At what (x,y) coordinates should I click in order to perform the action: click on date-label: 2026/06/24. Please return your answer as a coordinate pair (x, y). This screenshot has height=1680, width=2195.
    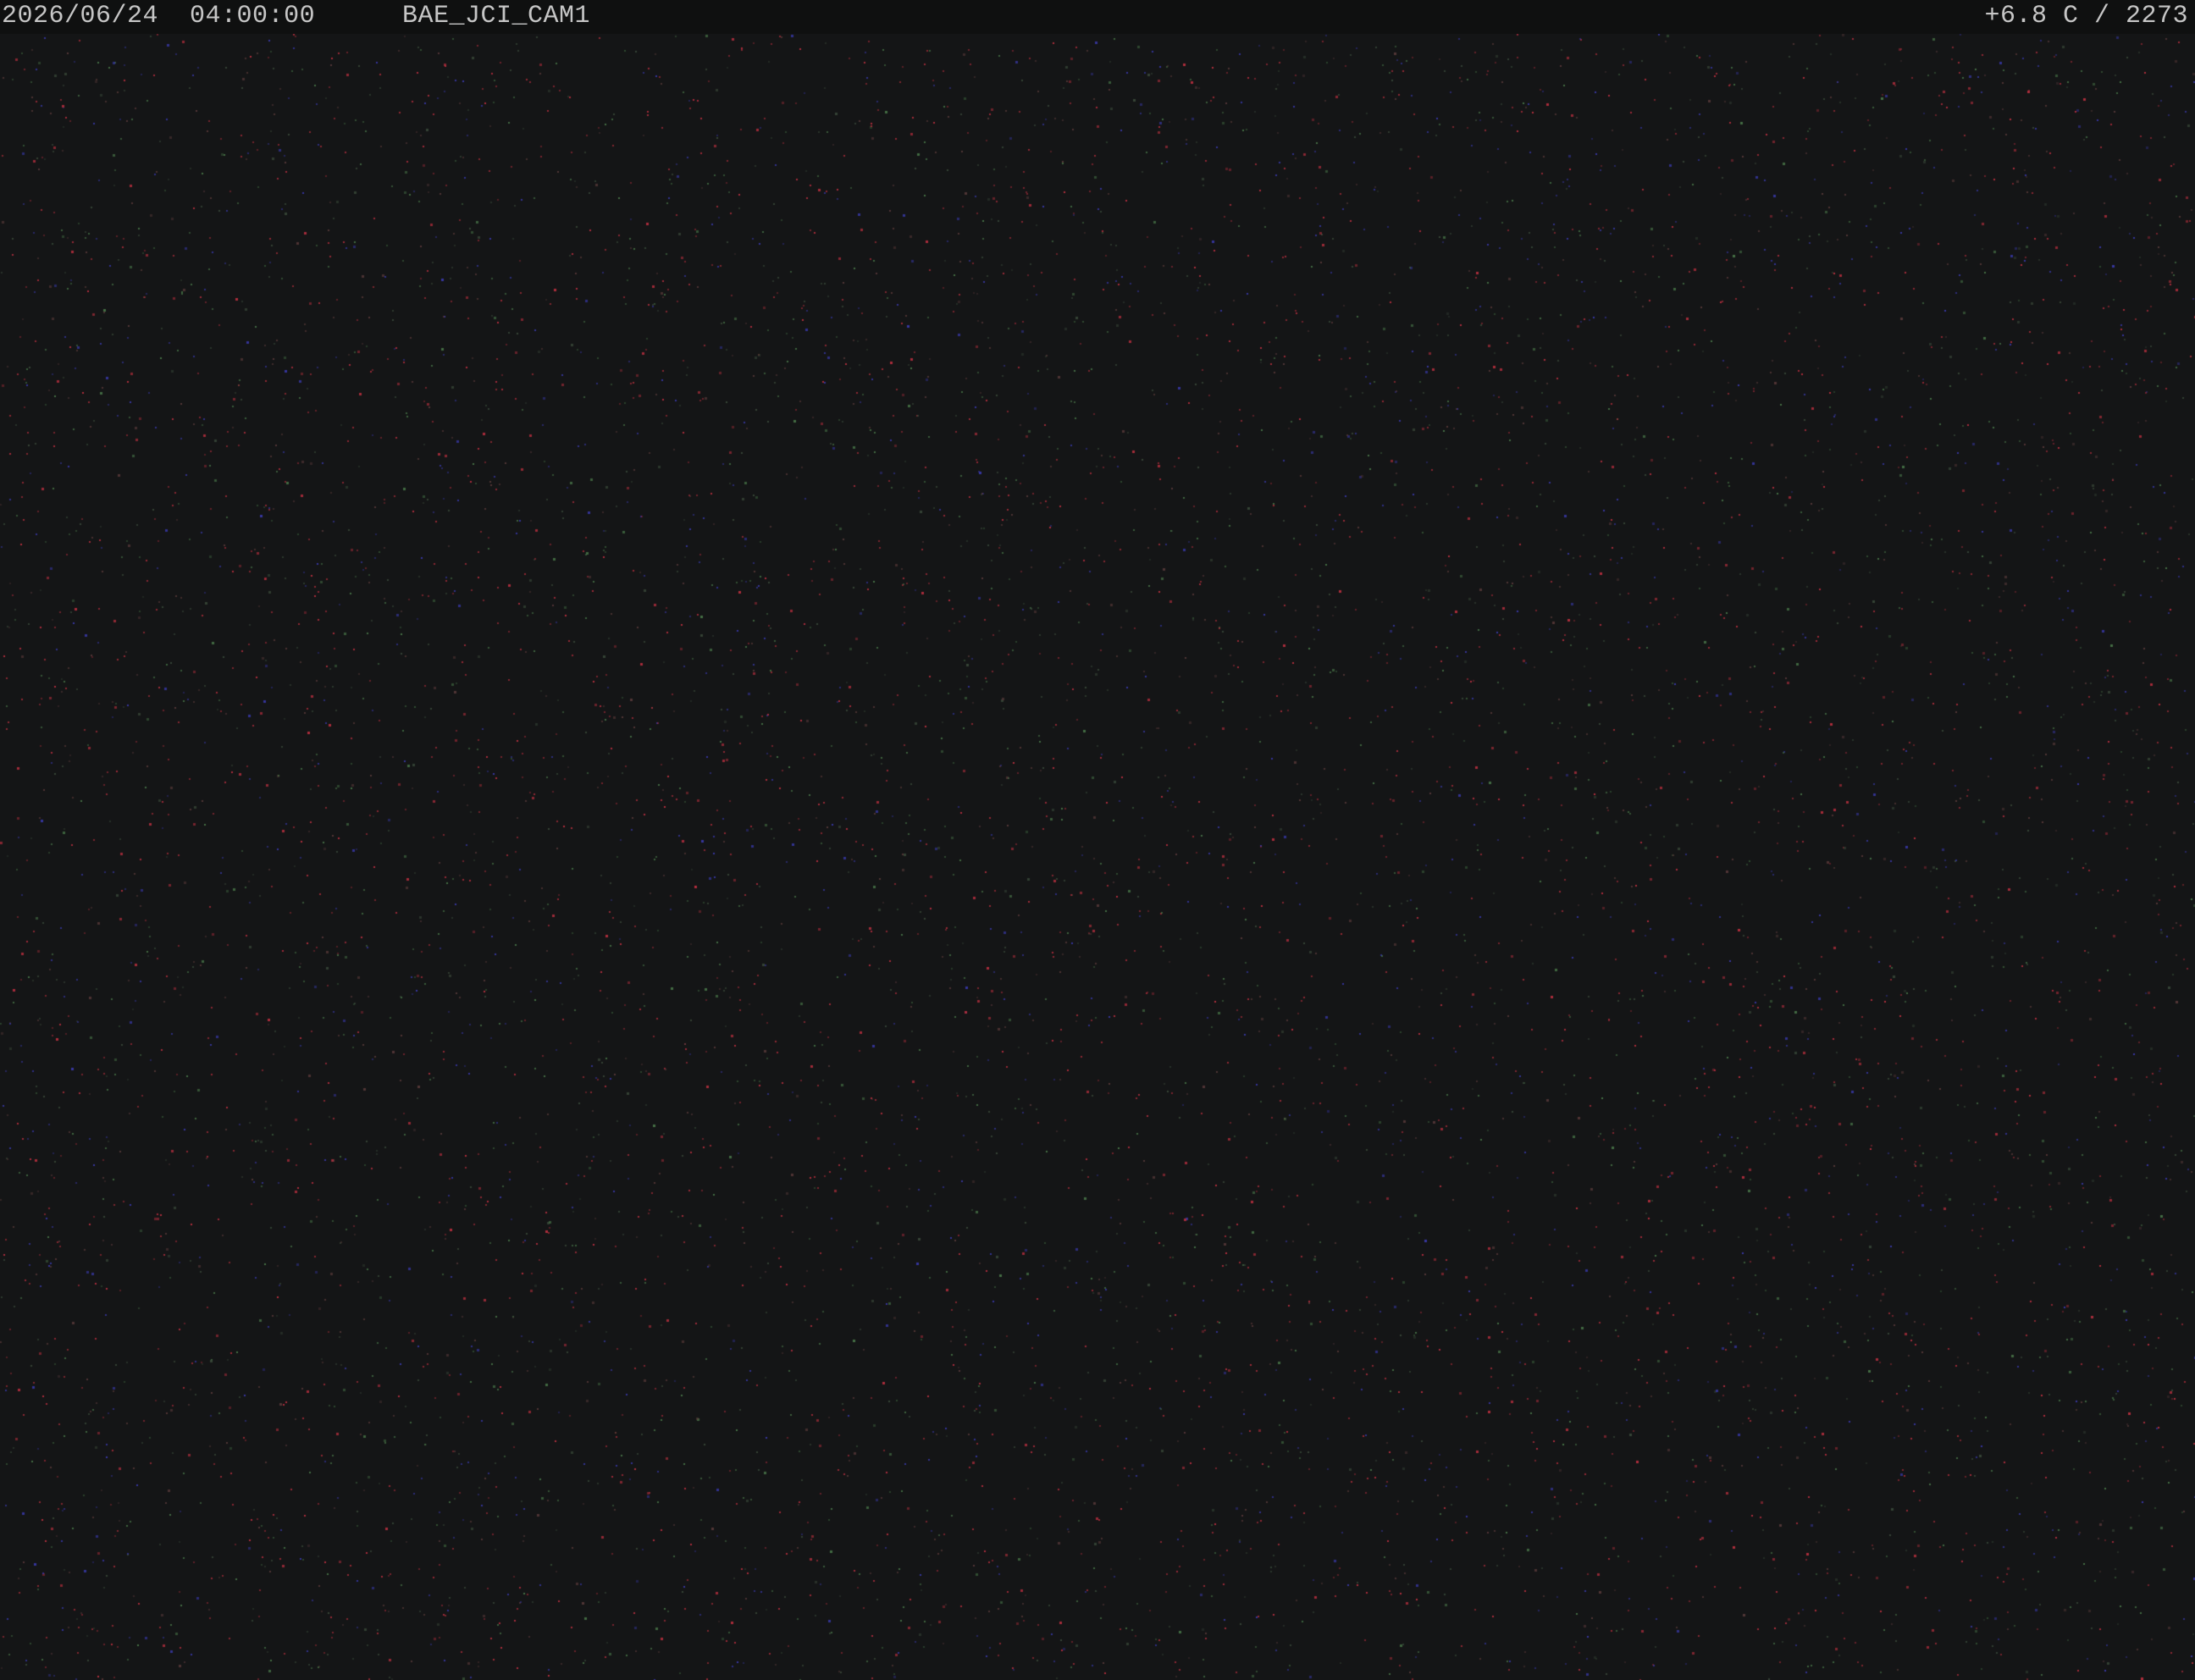
    Looking at the image, I should click on (80, 16).